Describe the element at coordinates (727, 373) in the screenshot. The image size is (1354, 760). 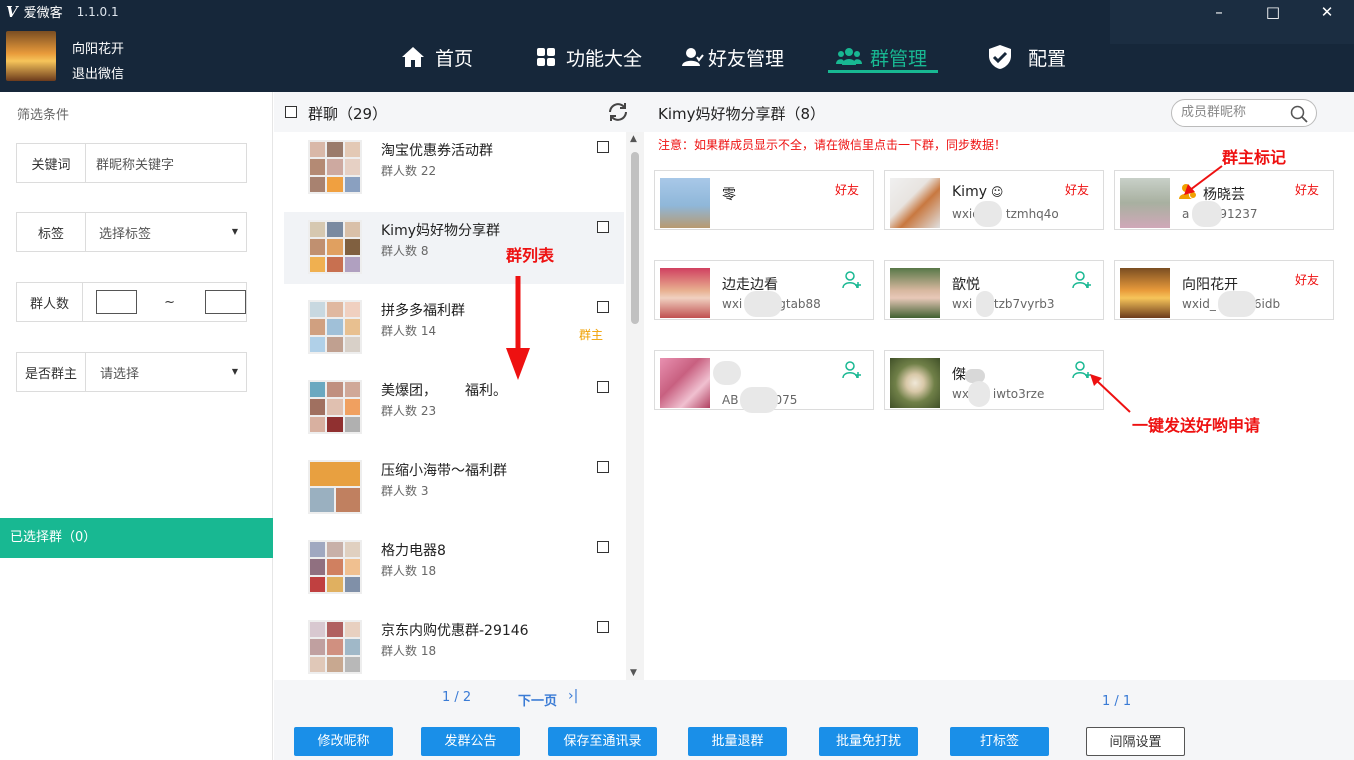
I see `member-name-blurred` at that location.